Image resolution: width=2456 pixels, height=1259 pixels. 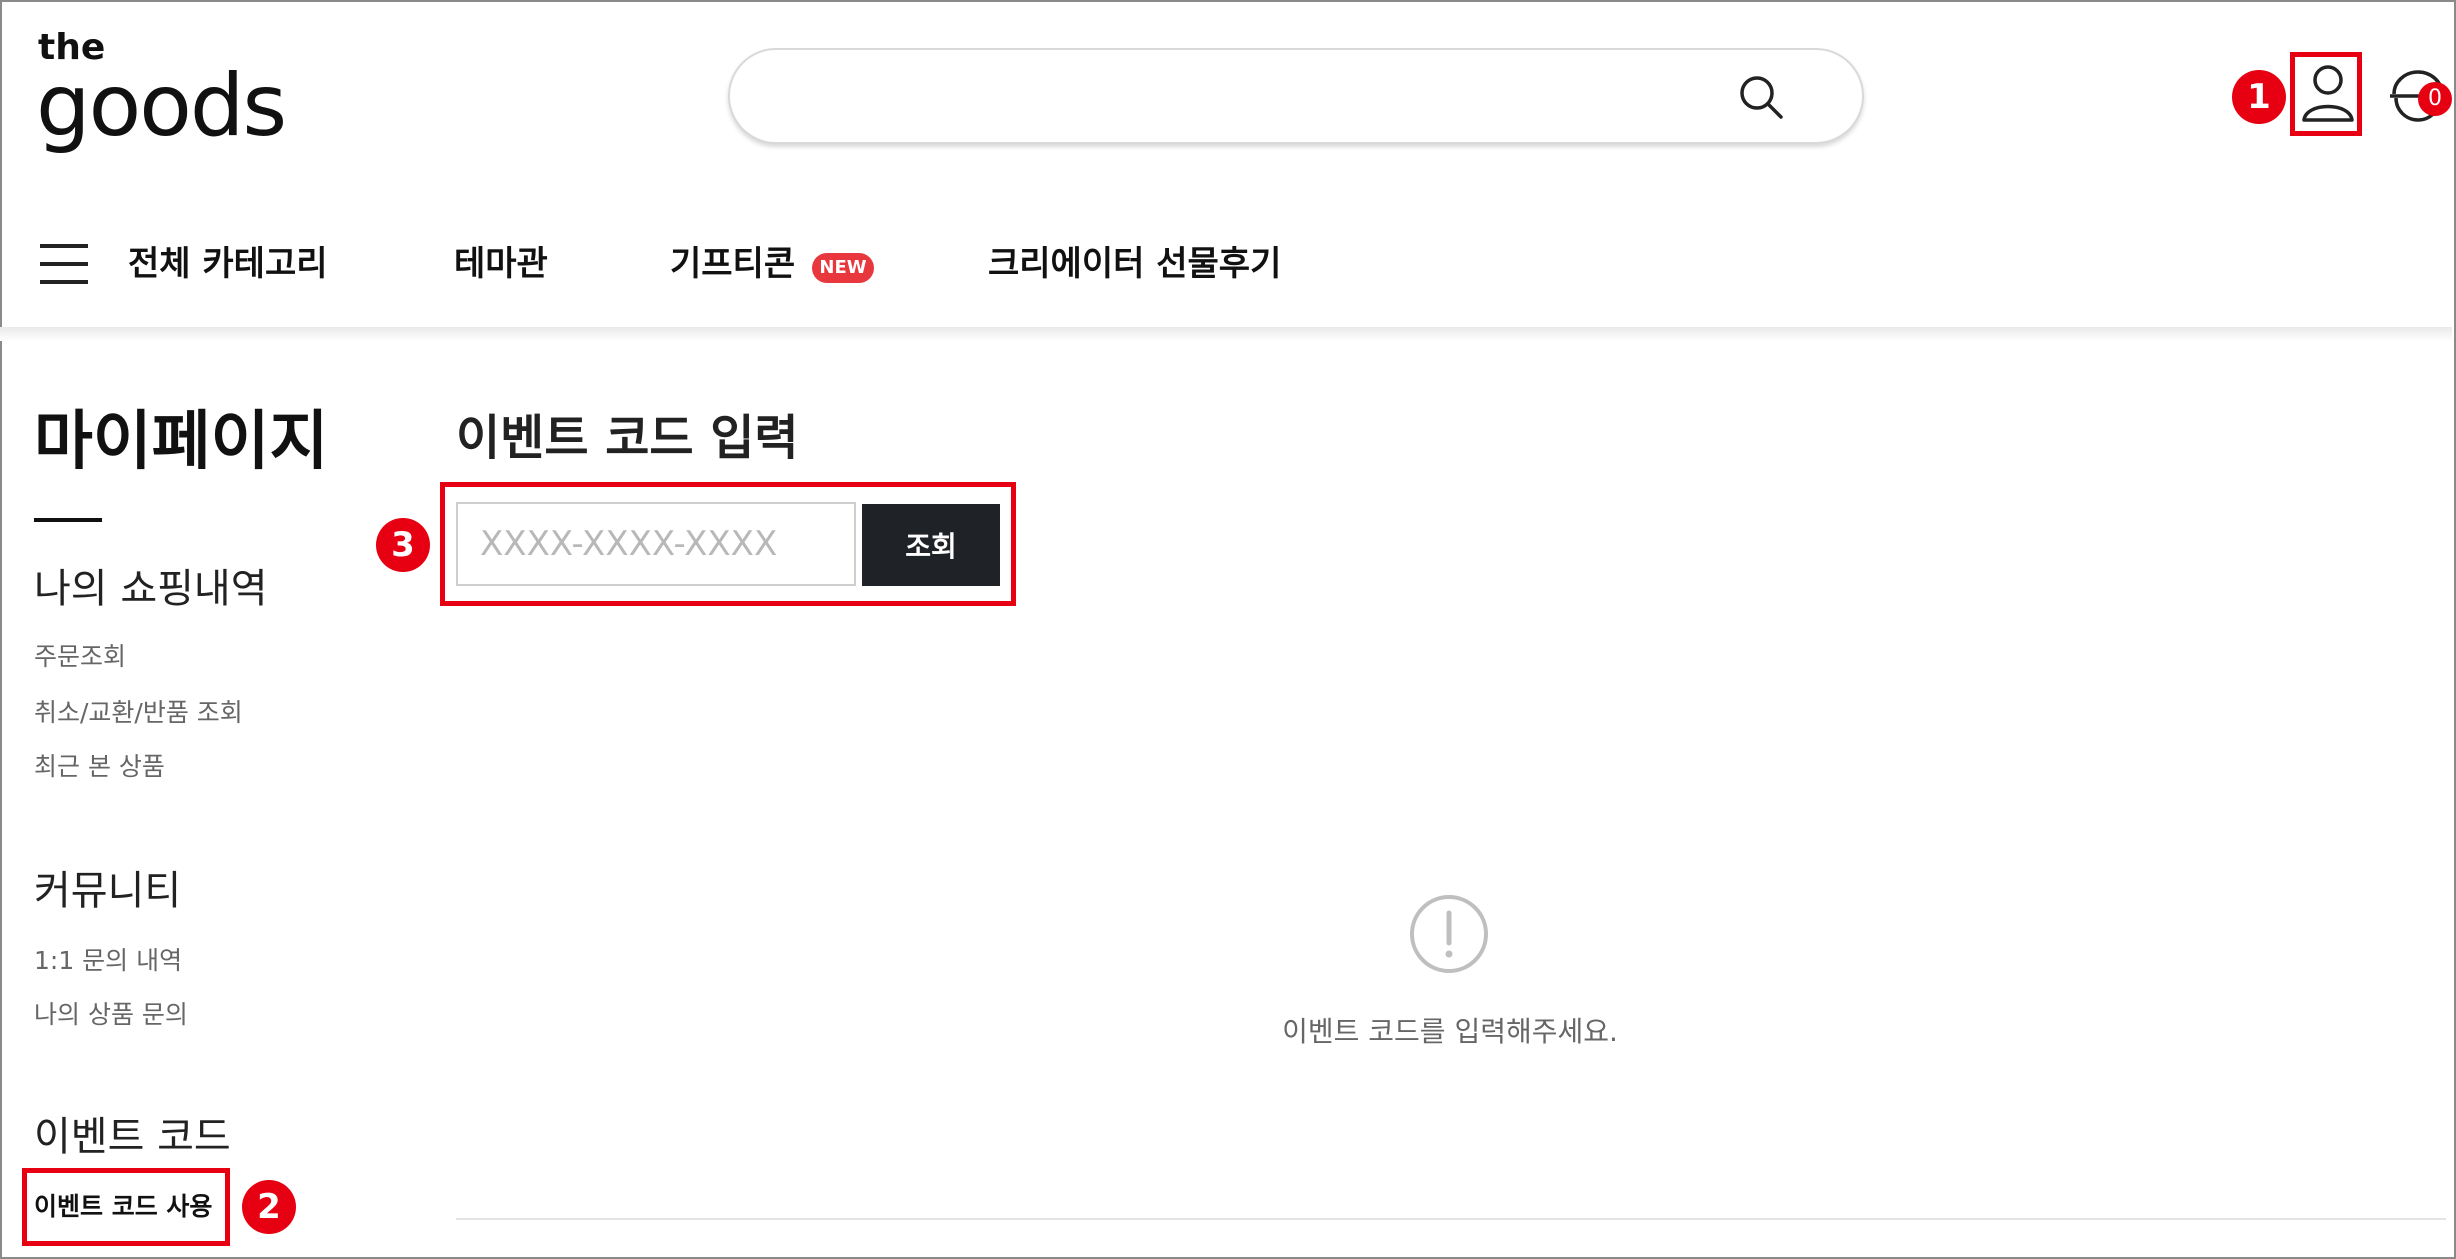 What do you see at coordinates (161, 106) in the screenshot?
I see `logo-main-text: goods` at bounding box center [161, 106].